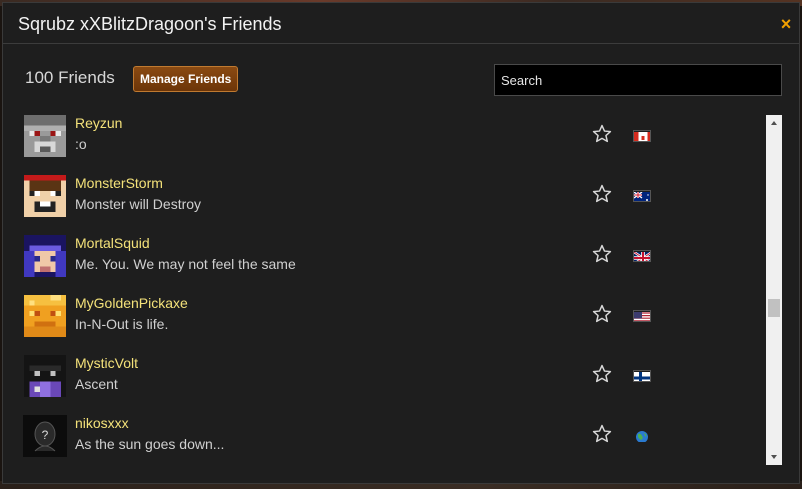 The height and width of the screenshot is (489, 802). I want to click on globe-icon, so click(642, 436).